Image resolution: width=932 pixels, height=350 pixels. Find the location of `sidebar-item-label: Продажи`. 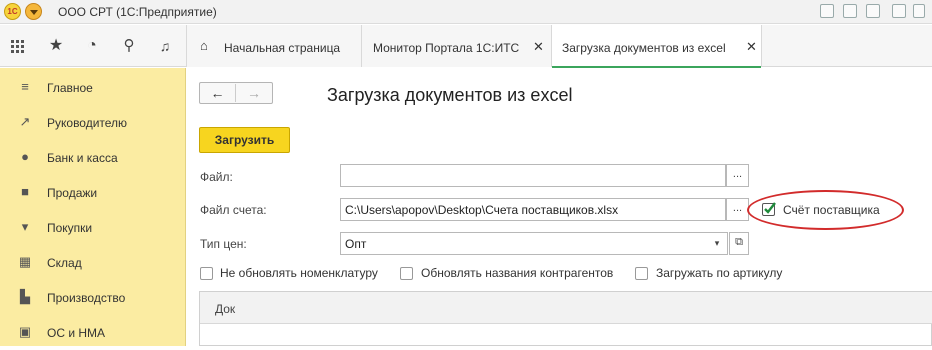

sidebar-item-label: Продажи is located at coordinates (72, 193).